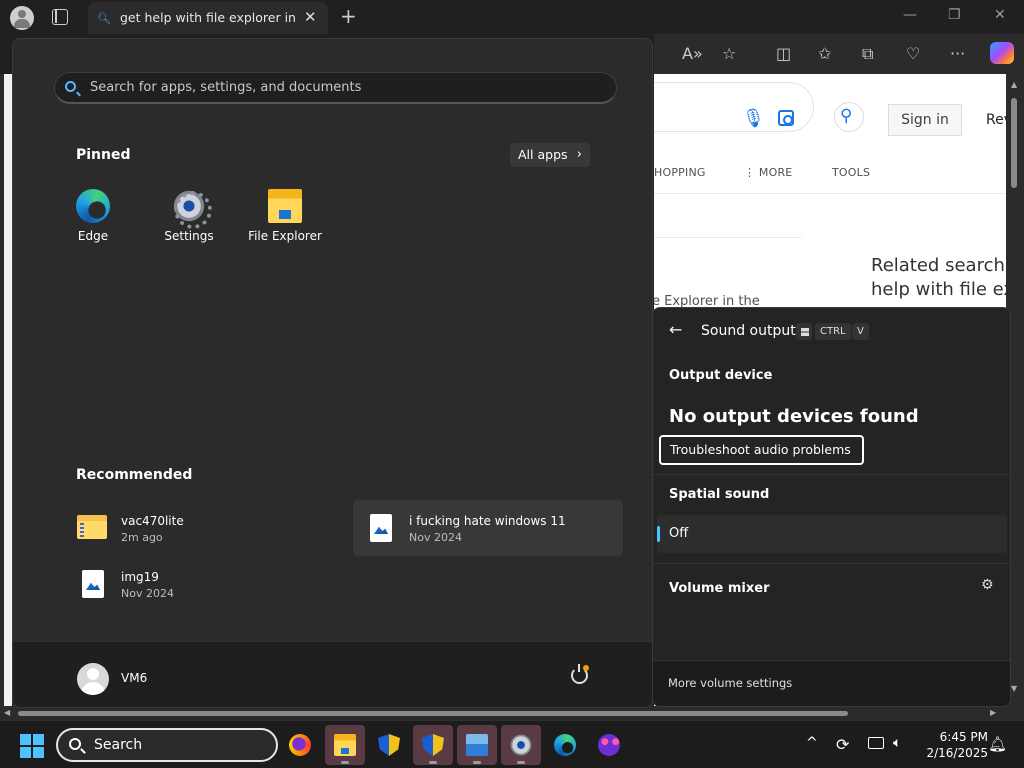 The width and height of the screenshot is (1024, 768). I want to click on sync-icon: ⟳, so click(842, 744).